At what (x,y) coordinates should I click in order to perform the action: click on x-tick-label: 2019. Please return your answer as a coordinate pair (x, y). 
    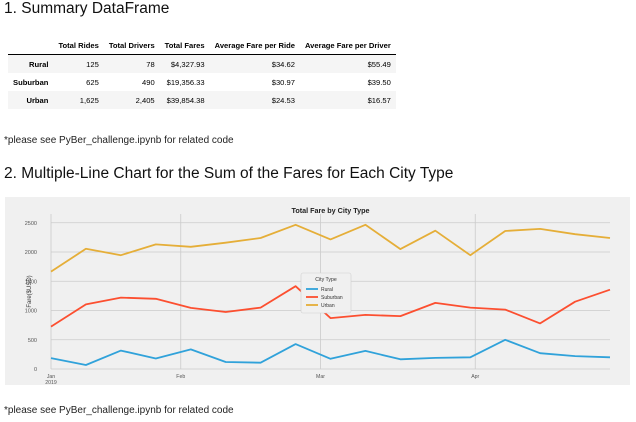
    Looking at the image, I should click on (51, 382).